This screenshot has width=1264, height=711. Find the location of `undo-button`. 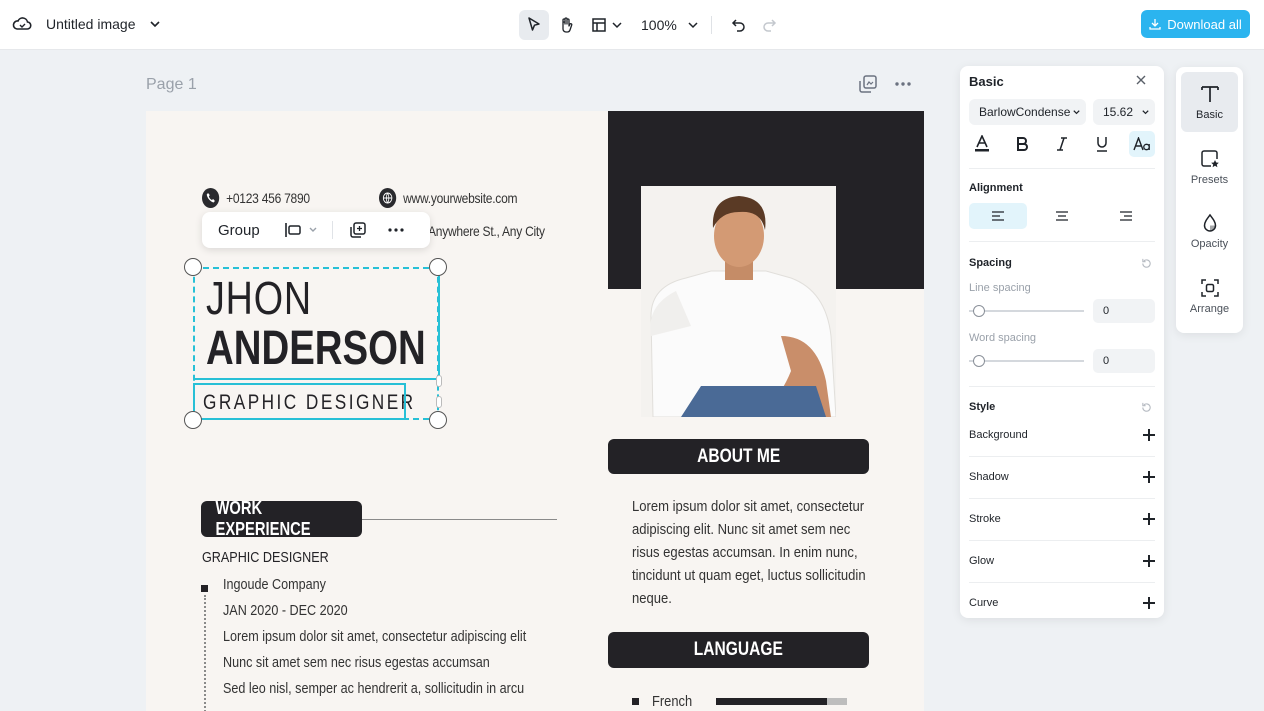

undo-button is located at coordinates (739, 25).